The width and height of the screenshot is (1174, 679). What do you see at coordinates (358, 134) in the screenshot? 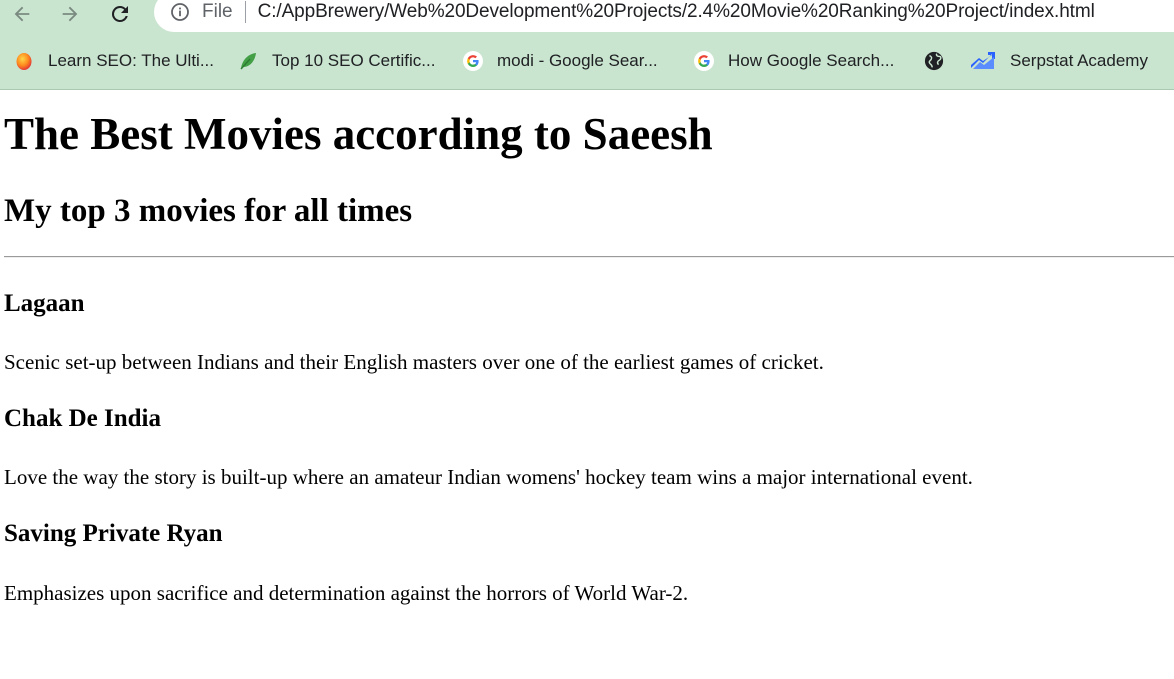
I see `page-title: The Best Movies according to Saeesh` at bounding box center [358, 134].